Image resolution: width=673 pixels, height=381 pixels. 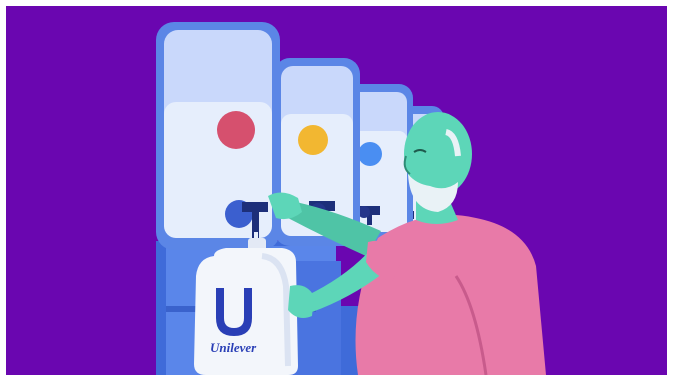 What do you see at coordinates (450, 294) in the screenshot?
I see `shirt` at bounding box center [450, 294].